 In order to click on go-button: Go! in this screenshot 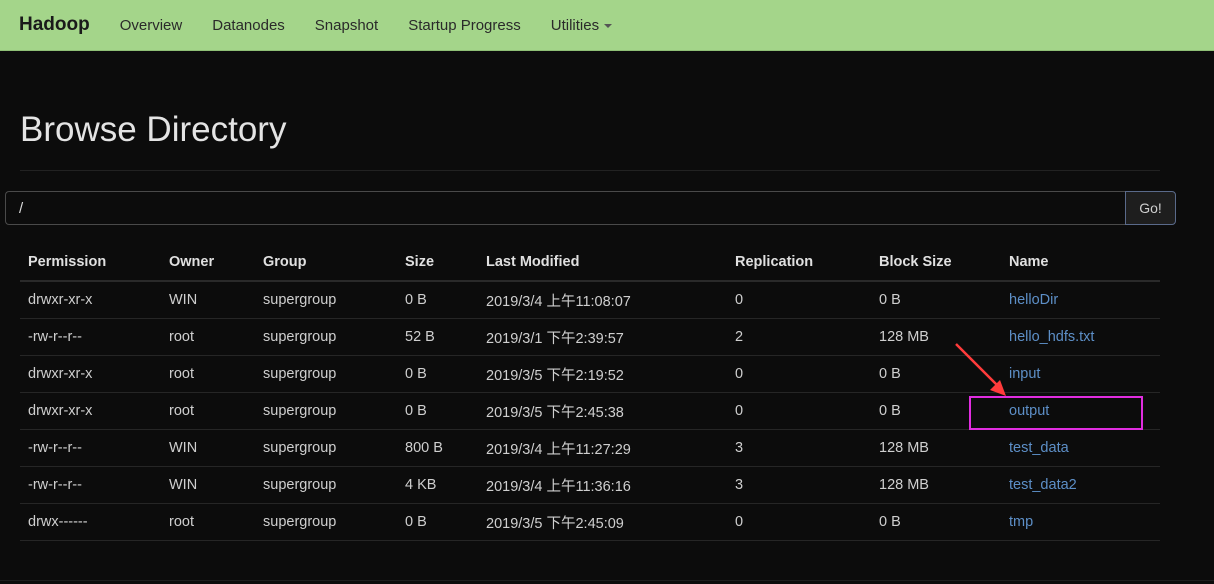, I will do `click(1150, 208)`.